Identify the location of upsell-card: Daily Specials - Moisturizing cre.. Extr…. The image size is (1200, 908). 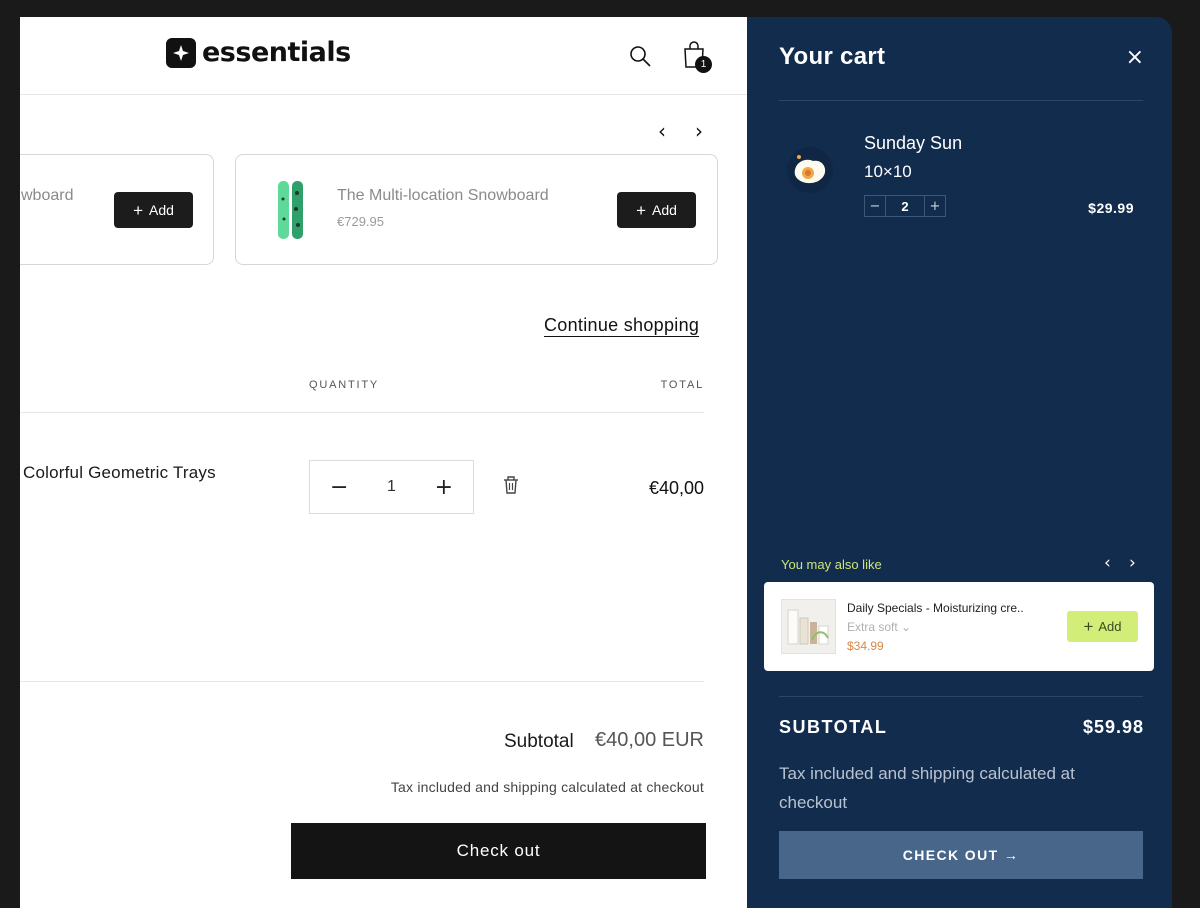
(959, 626).